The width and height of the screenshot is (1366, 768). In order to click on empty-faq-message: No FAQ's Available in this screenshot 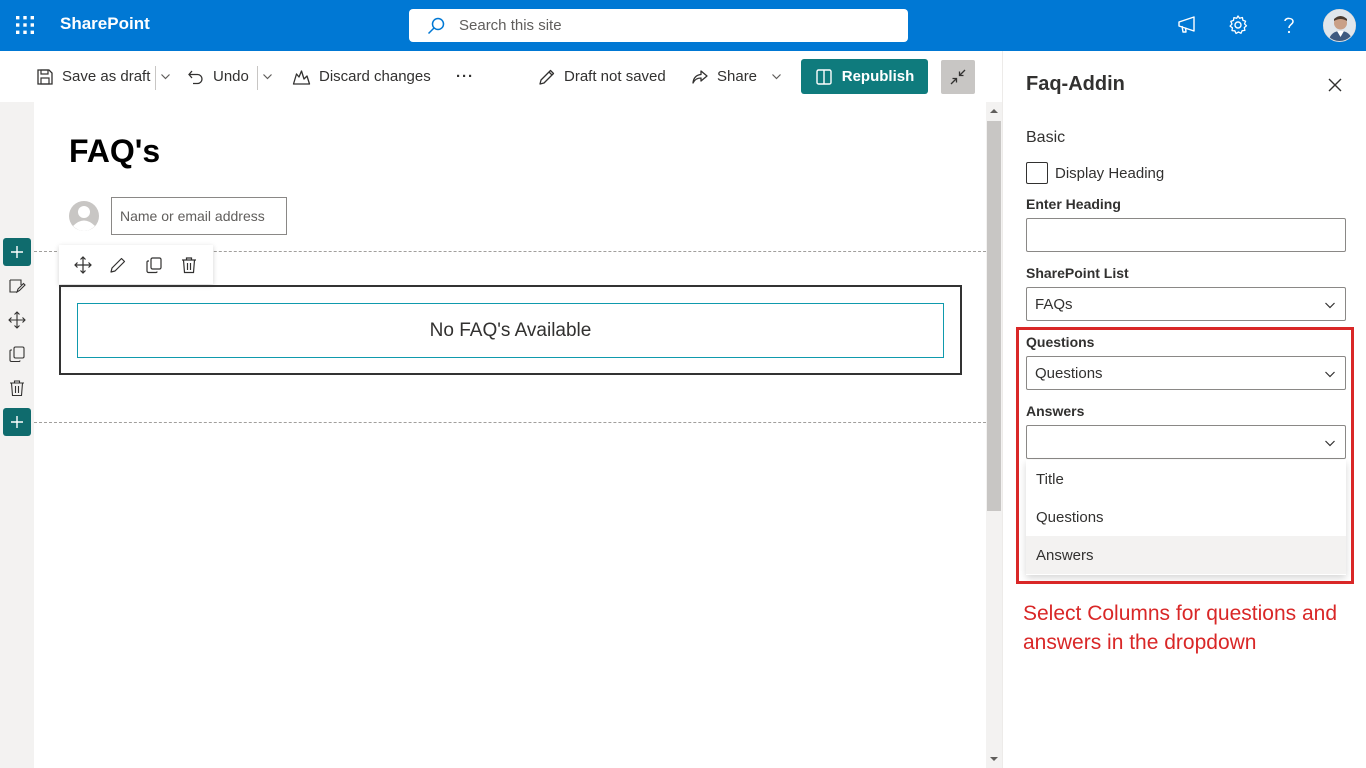, I will do `click(510, 330)`.